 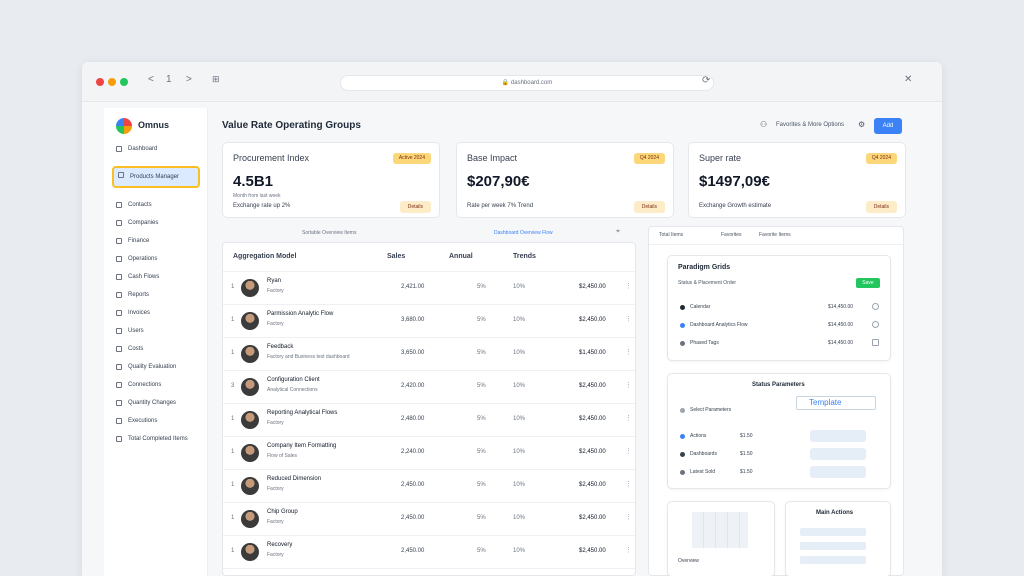 What do you see at coordinates (698, 436) in the screenshot?
I see `param-label: Actions` at bounding box center [698, 436].